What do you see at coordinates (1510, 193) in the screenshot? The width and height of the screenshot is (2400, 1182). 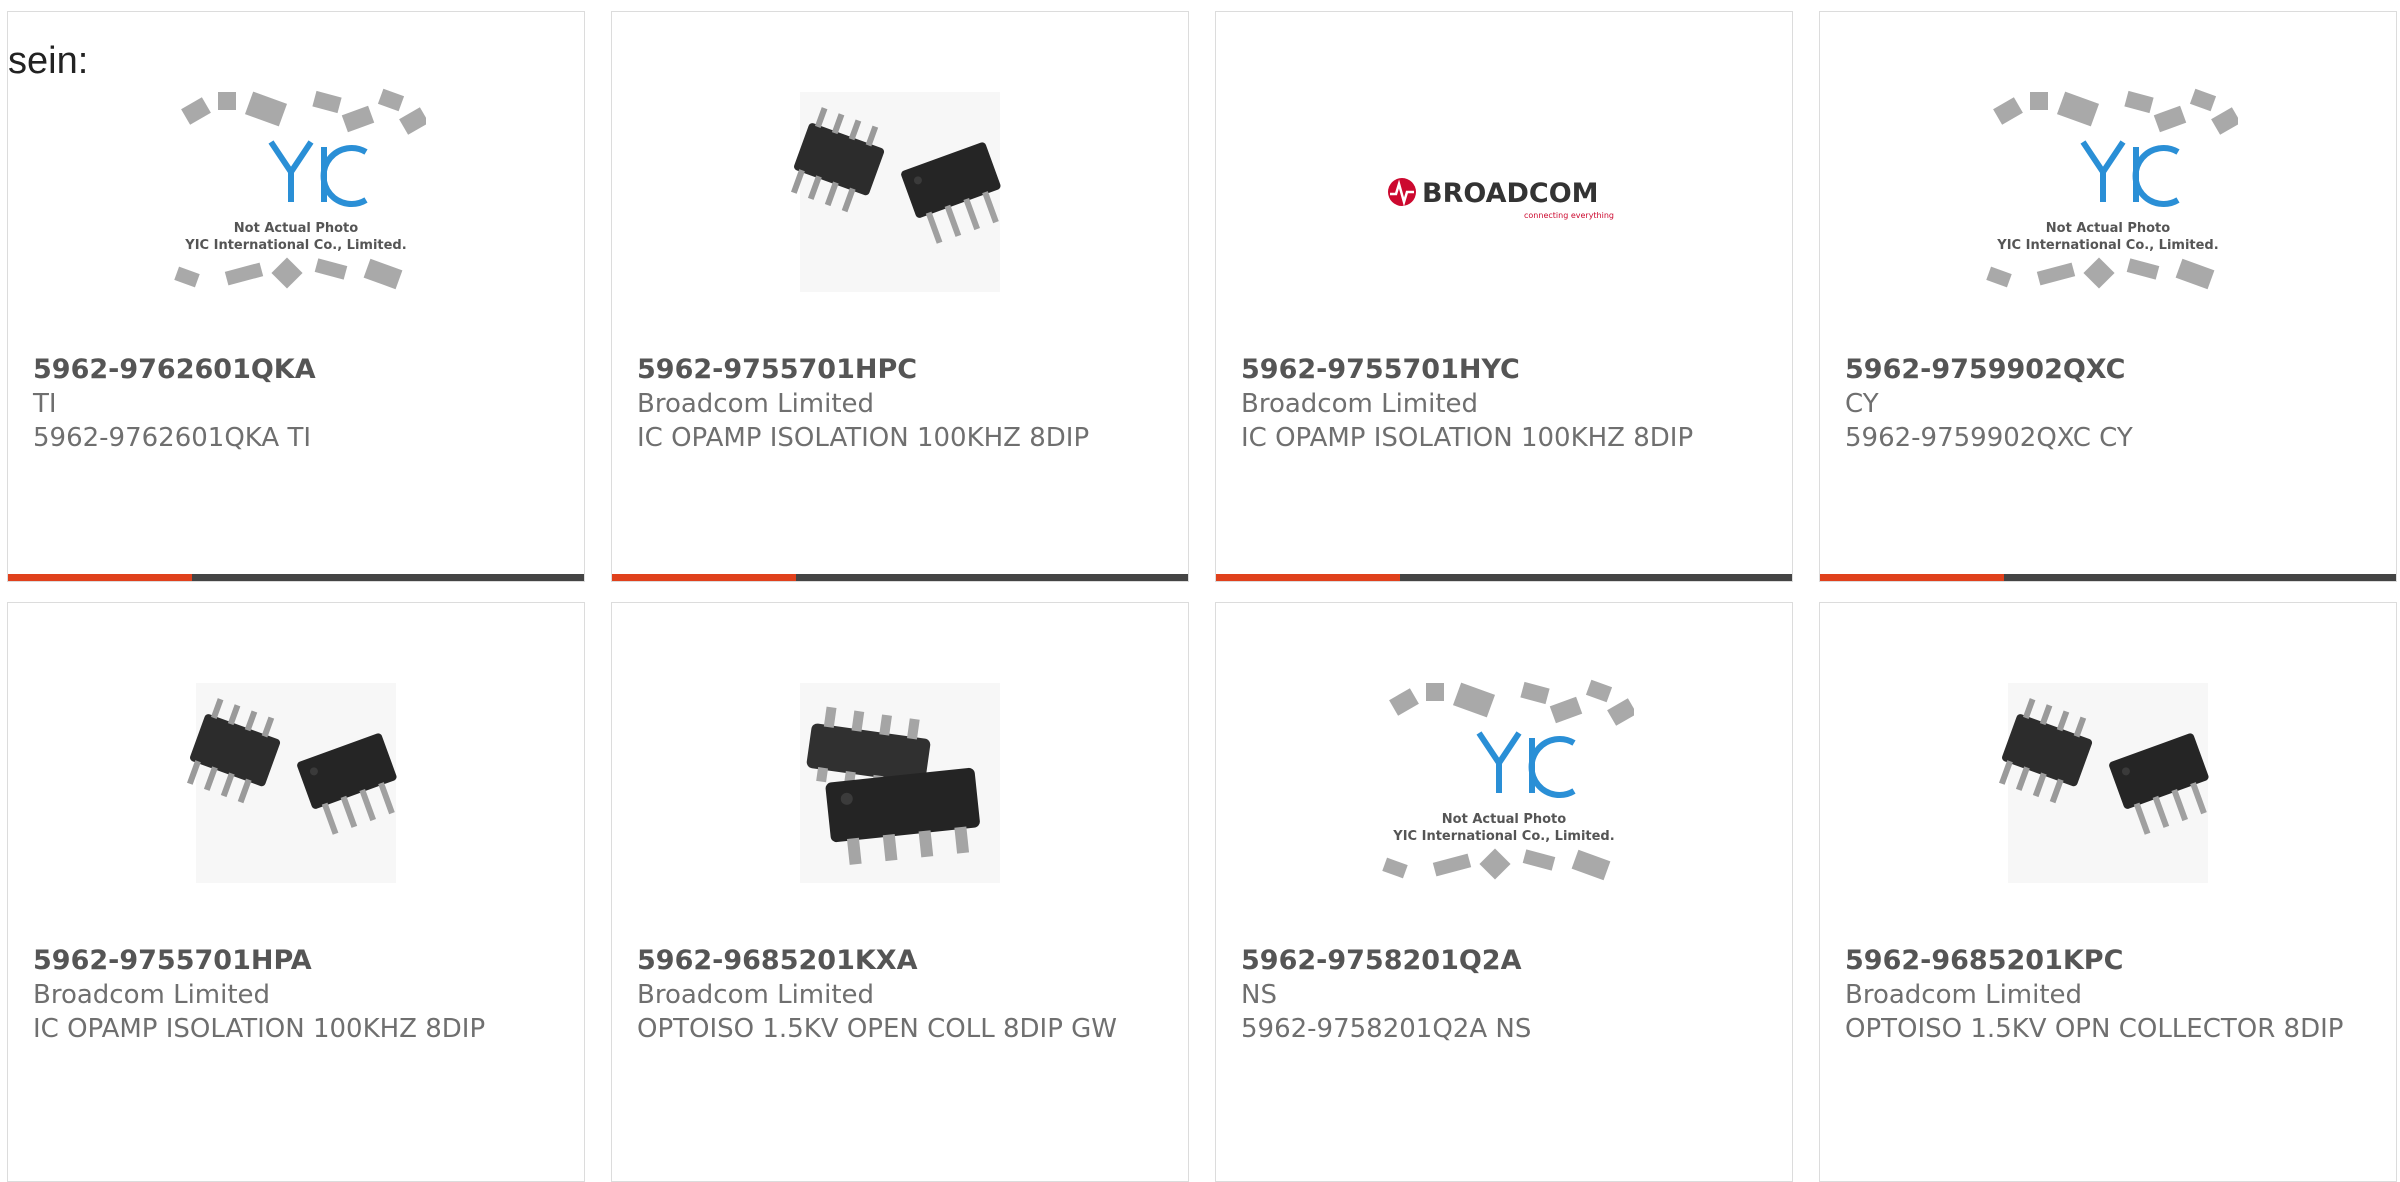 I see `broadcom-logo-text: BROADCOM` at bounding box center [1510, 193].